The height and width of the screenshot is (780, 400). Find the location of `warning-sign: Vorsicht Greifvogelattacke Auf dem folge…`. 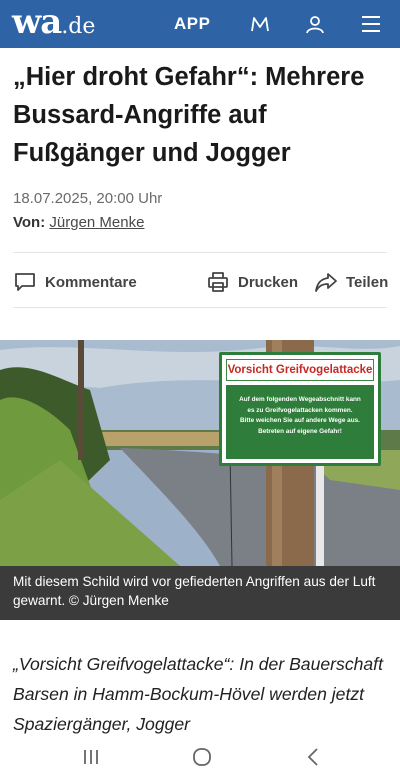

warning-sign: Vorsicht Greifvogelattacke Auf dem folge… is located at coordinates (300, 409).